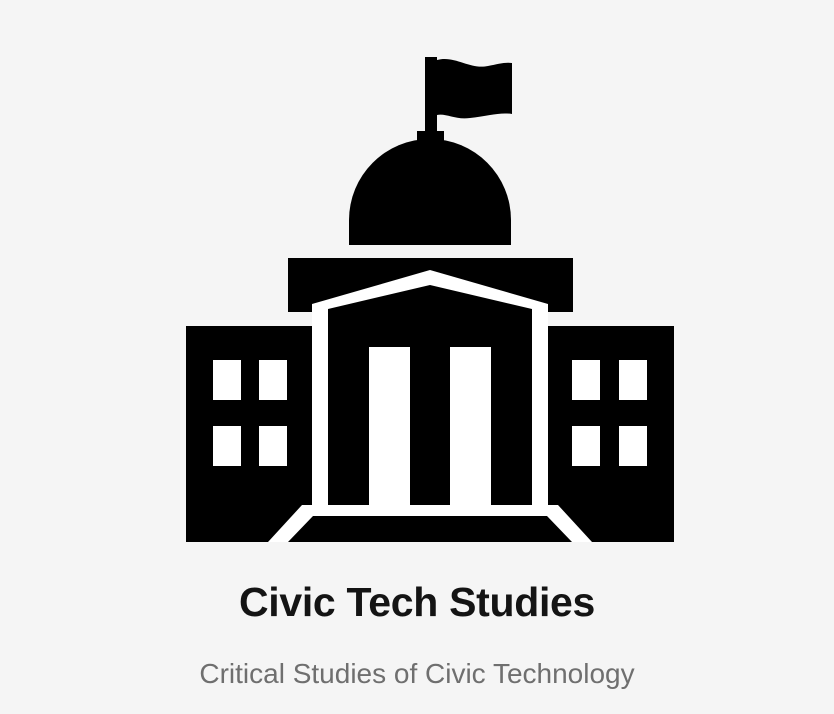 The image size is (834, 714). What do you see at coordinates (417, 673) in the screenshot?
I see `site-description: Critical Studies of Civic Technology` at bounding box center [417, 673].